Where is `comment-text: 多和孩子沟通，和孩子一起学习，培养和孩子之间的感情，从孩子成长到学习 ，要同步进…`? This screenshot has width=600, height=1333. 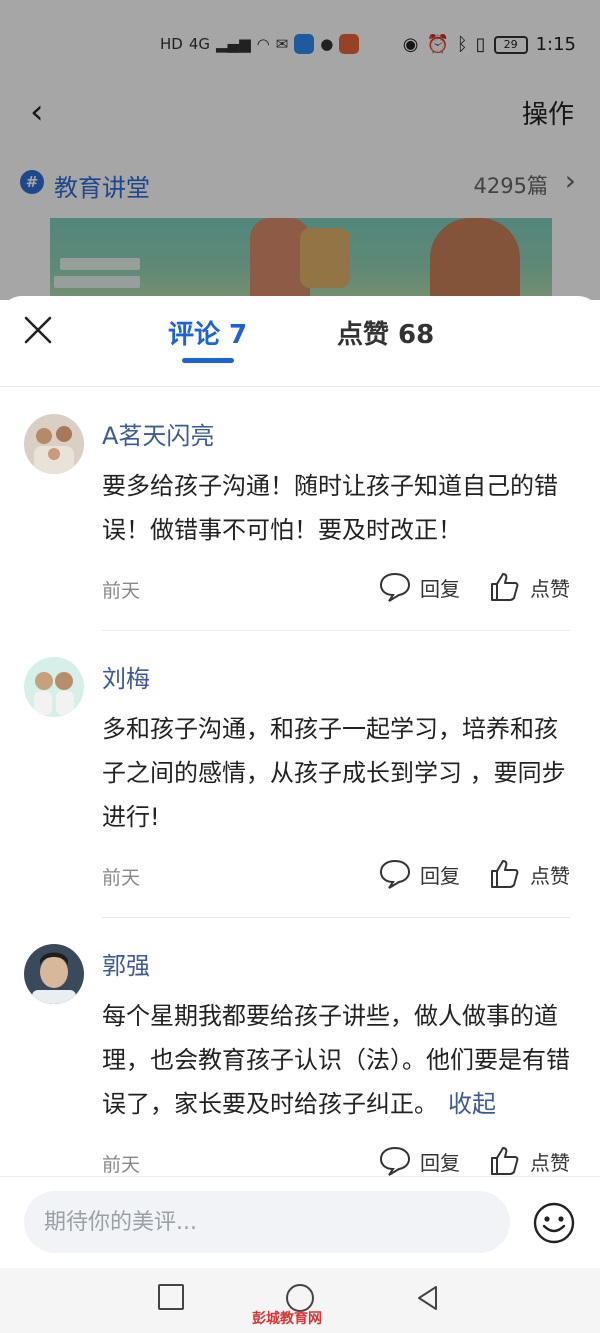
comment-text: 多和孩子沟通，和孩子一起学习，培养和孩子之间的感情，从孩子成长到学习 ，要同步进… is located at coordinates (334, 773).